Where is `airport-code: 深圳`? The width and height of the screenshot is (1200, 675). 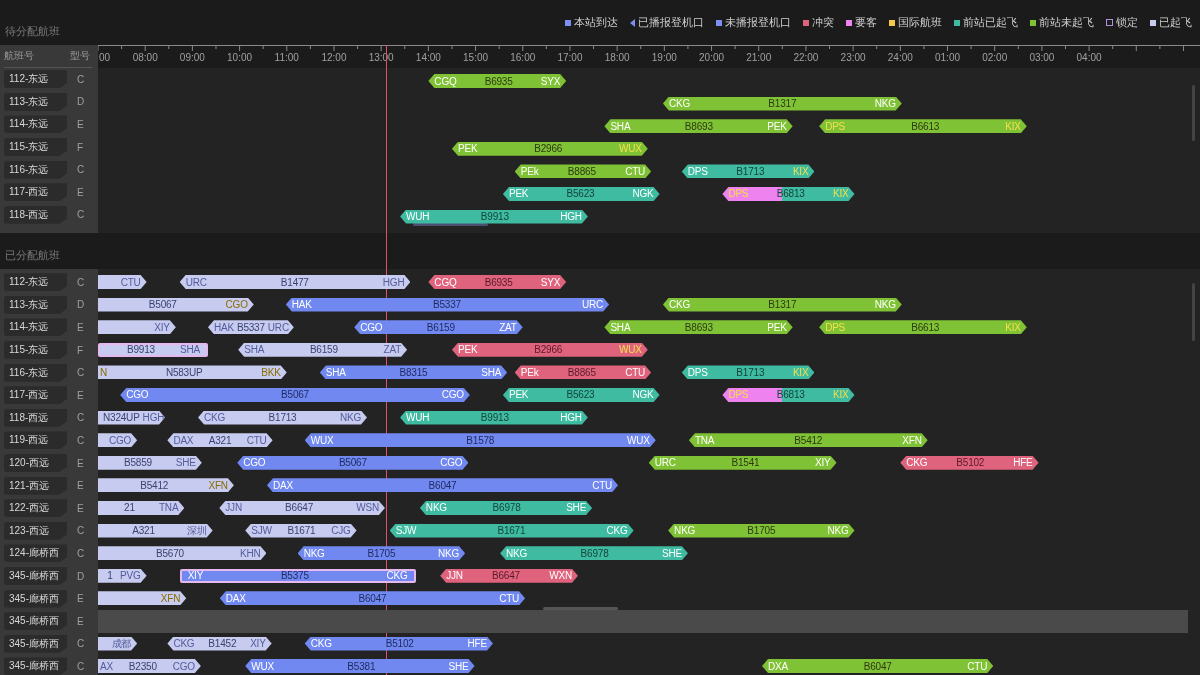
airport-code: 深圳 is located at coordinates (197, 530).